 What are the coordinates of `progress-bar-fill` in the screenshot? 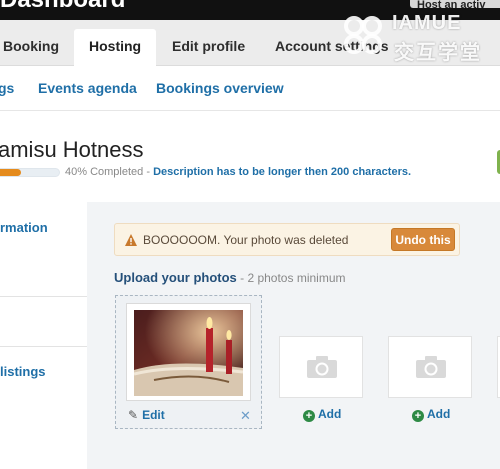 It's located at (10, 172).